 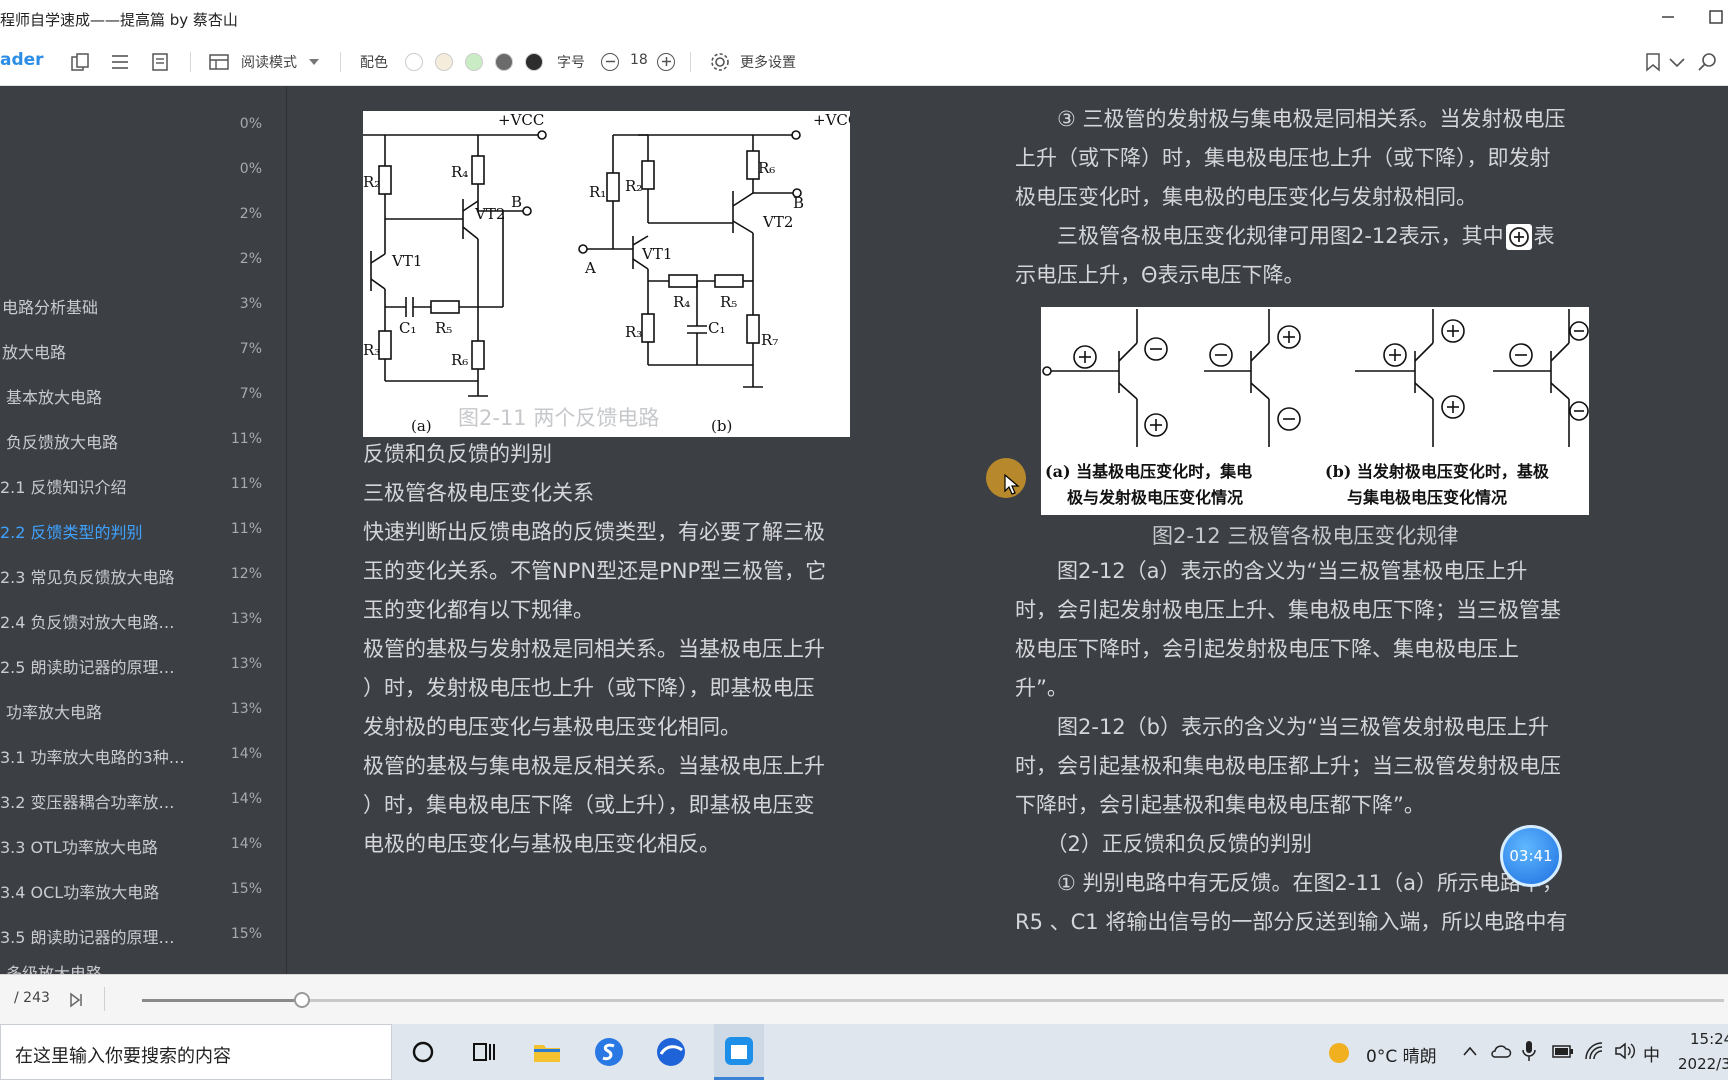 What do you see at coordinates (1437, 471) in the screenshot?
I see `figure-b-caption-line1: (b) 当发射极电压变化时，基极` at bounding box center [1437, 471].